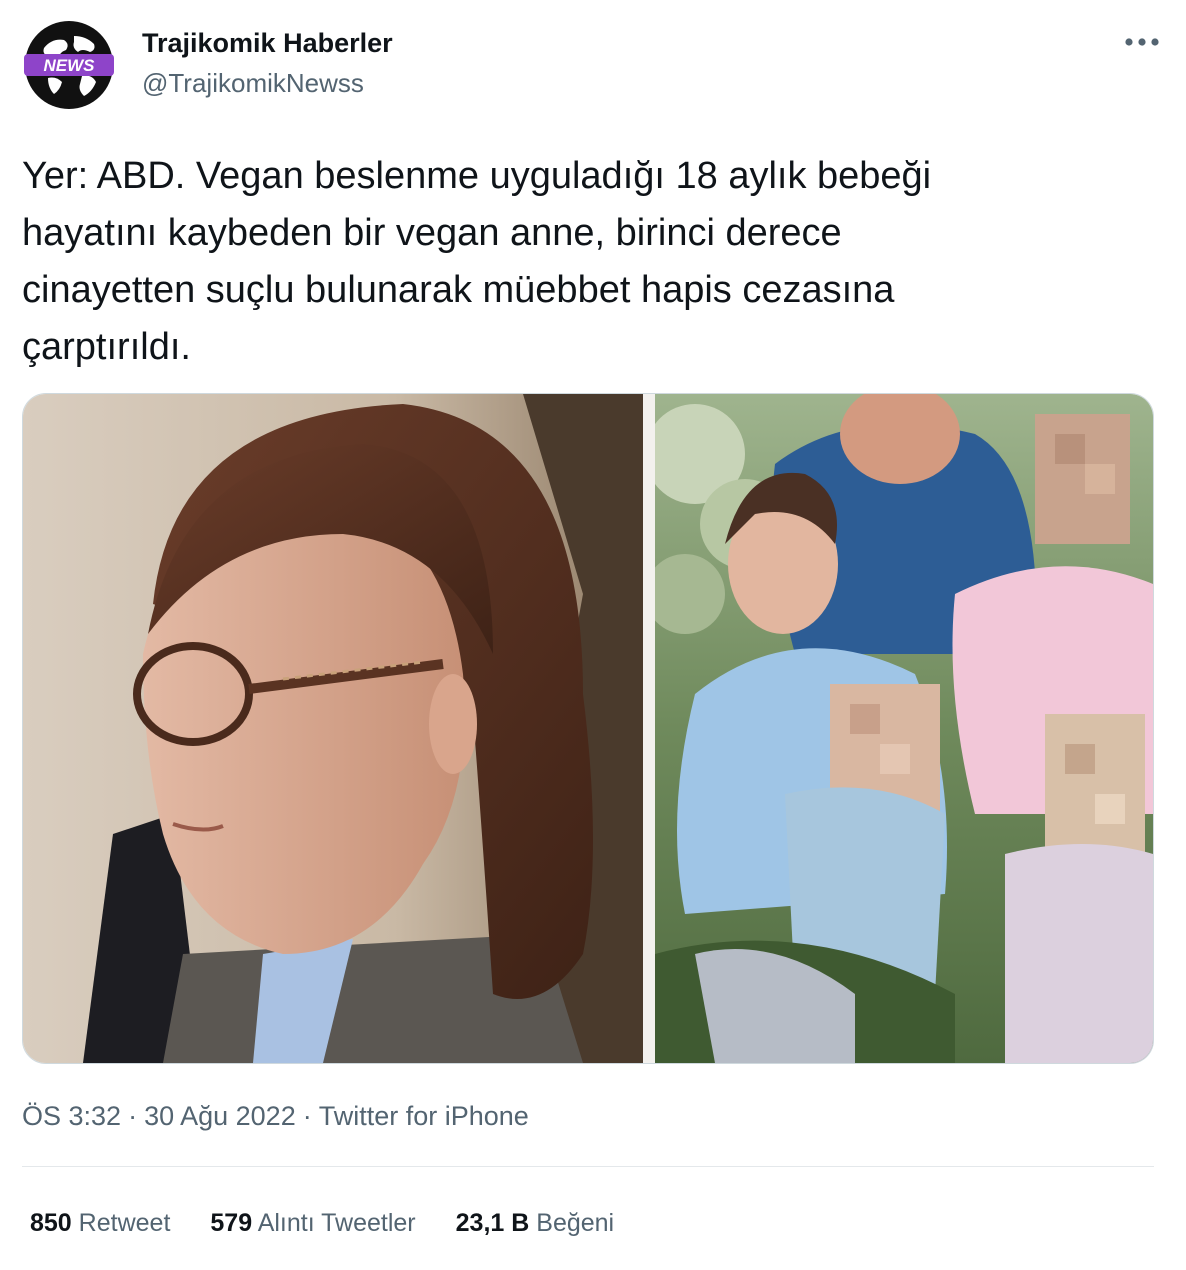 The height and width of the screenshot is (1270, 1186). I want to click on likes-stat: 23,1 B Beğeni, so click(535, 1223).